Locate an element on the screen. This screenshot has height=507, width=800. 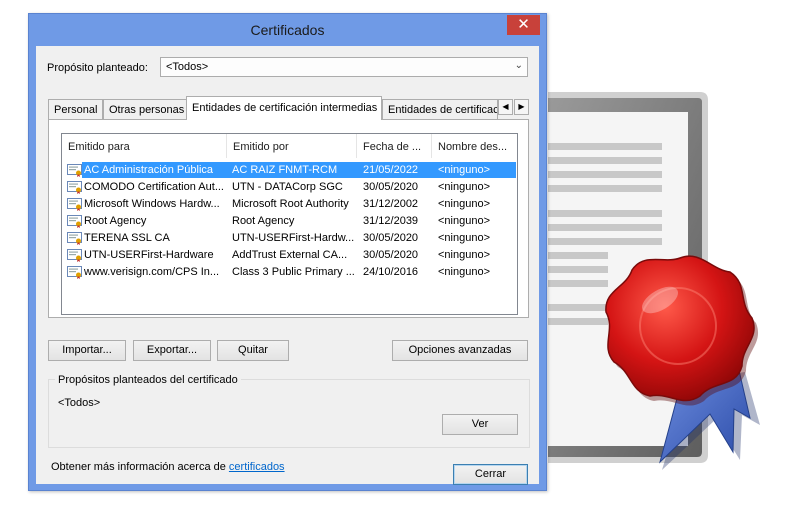
expiration-date: 31/12/2039 is located at coordinates (391, 221).